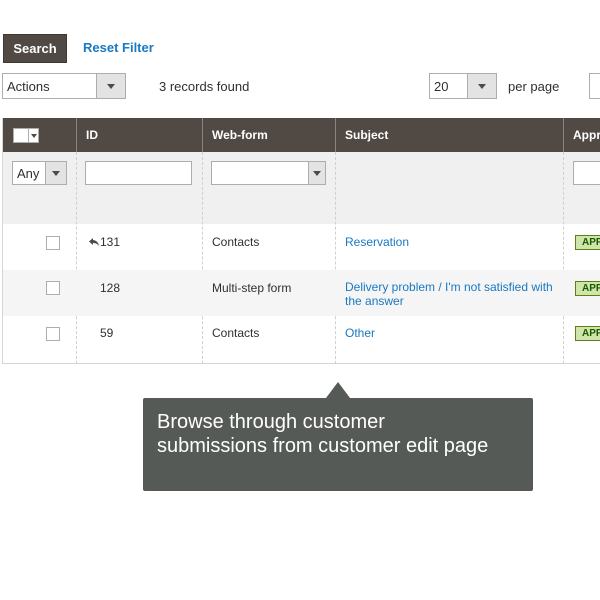 The height and width of the screenshot is (600, 600). I want to click on row-subject-line: the answer, so click(374, 301).